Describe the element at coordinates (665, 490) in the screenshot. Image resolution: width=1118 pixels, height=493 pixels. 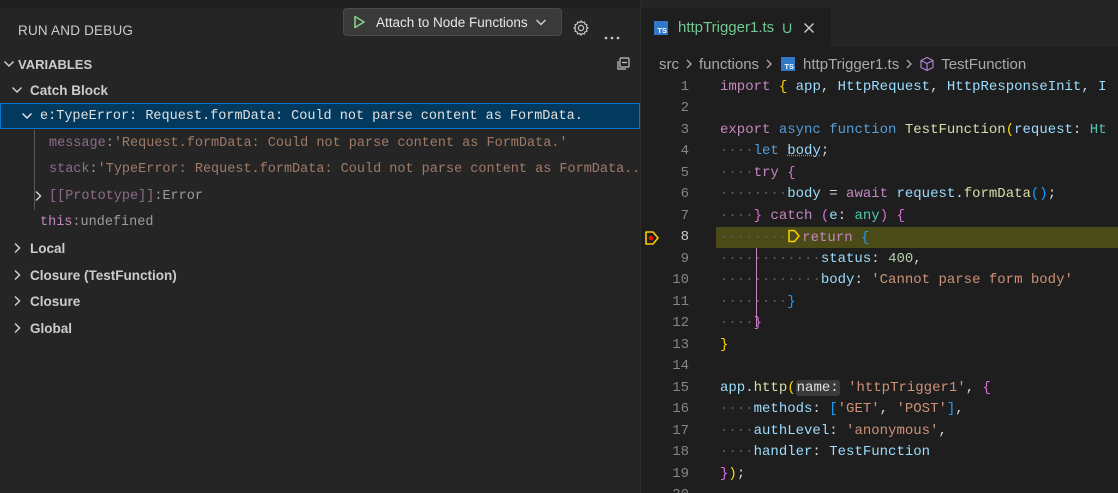
I see `line-number: 20` at that location.